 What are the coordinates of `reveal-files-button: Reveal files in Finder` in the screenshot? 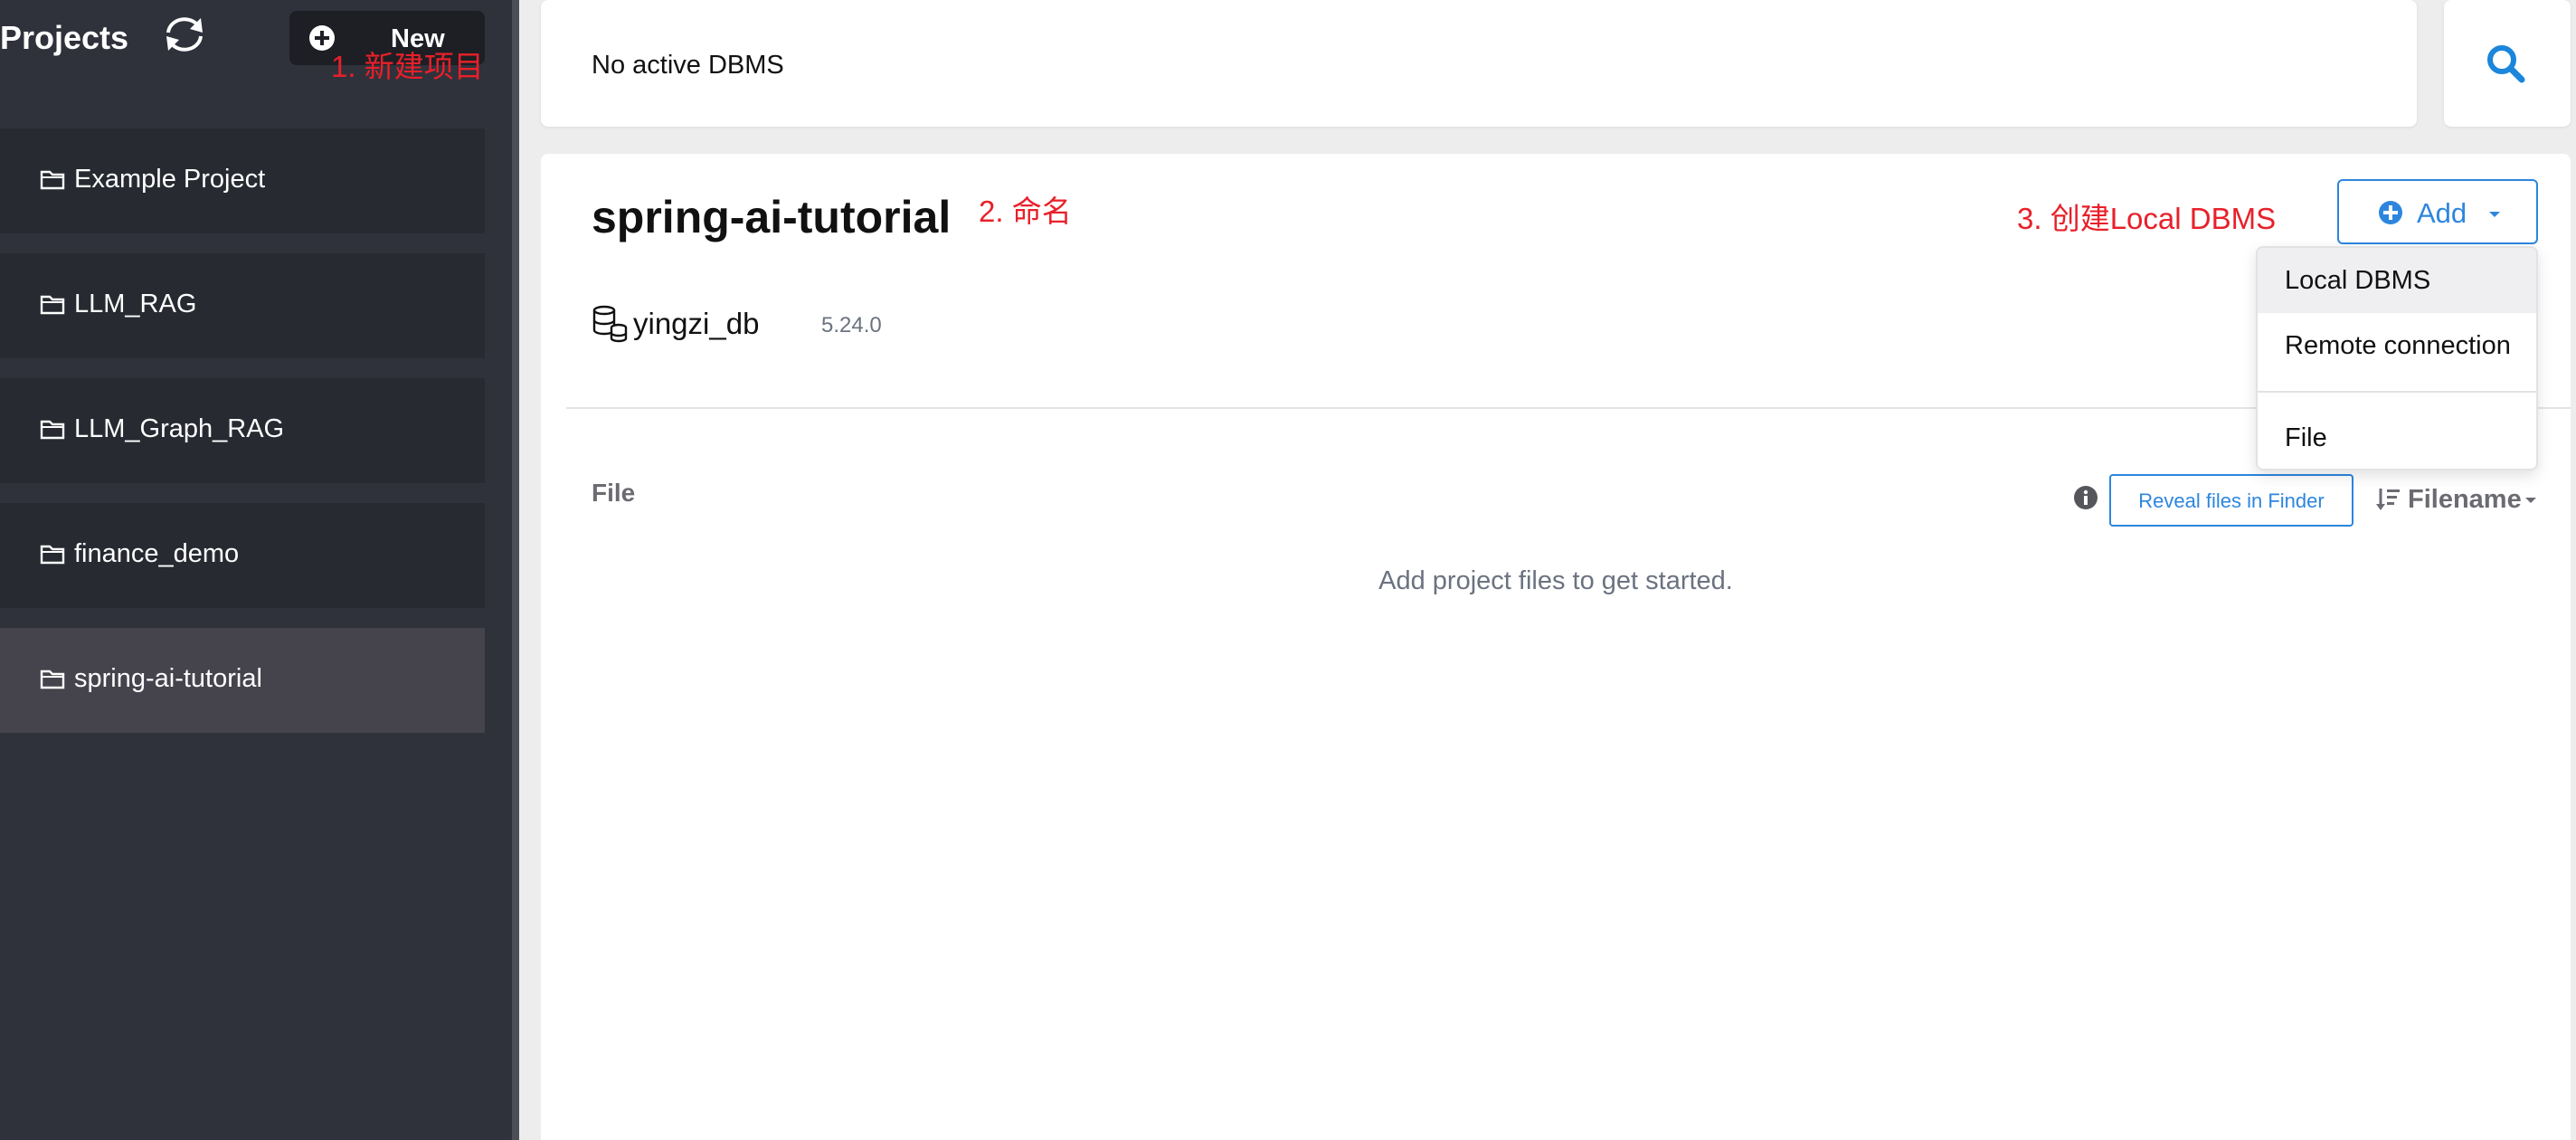 It's located at (2231, 501).